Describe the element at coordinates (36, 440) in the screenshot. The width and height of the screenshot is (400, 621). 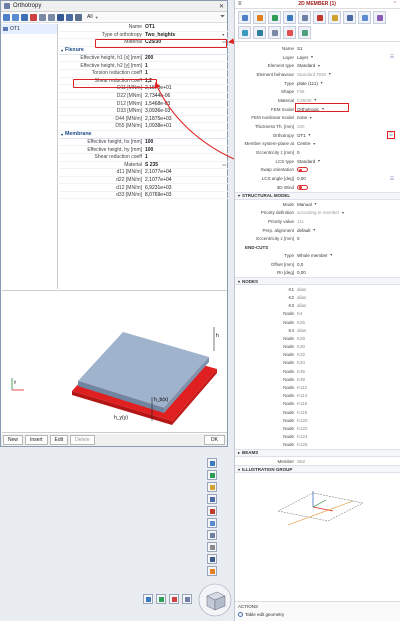
I see `insert-button: Insert` at that location.